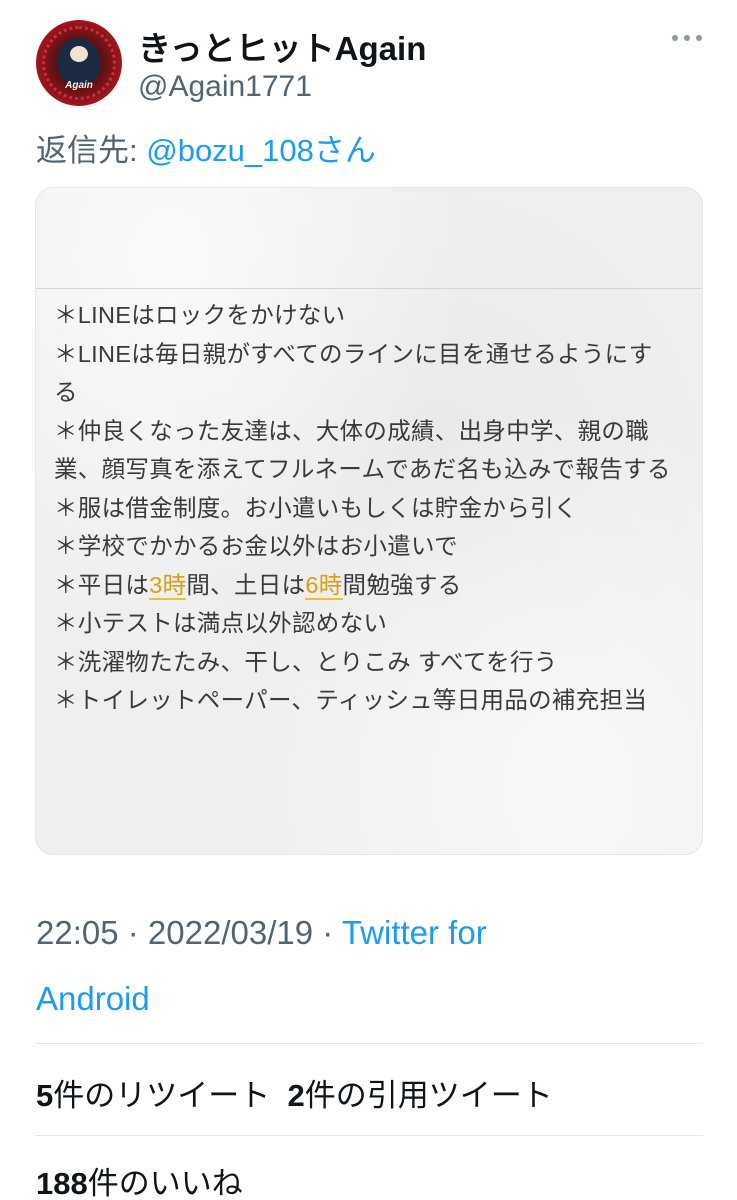 Image resolution: width=737 pixels, height=1200 pixels. I want to click on note-line: る, so click(66, 392).